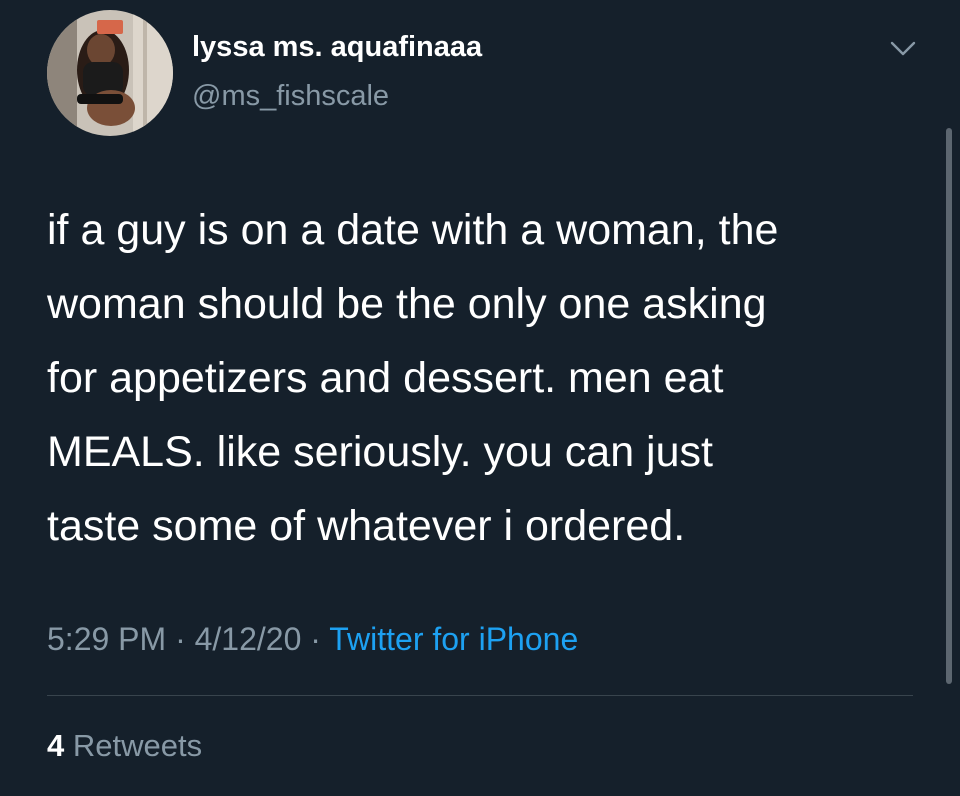 Image resolution: width=960 pixels, height=796 pixels. What do you see at coordinates (385, 378) in the screenshot?
I see `tweet-text-line: for appetizers and dessert. men eat` at bounding box center [385, 378].